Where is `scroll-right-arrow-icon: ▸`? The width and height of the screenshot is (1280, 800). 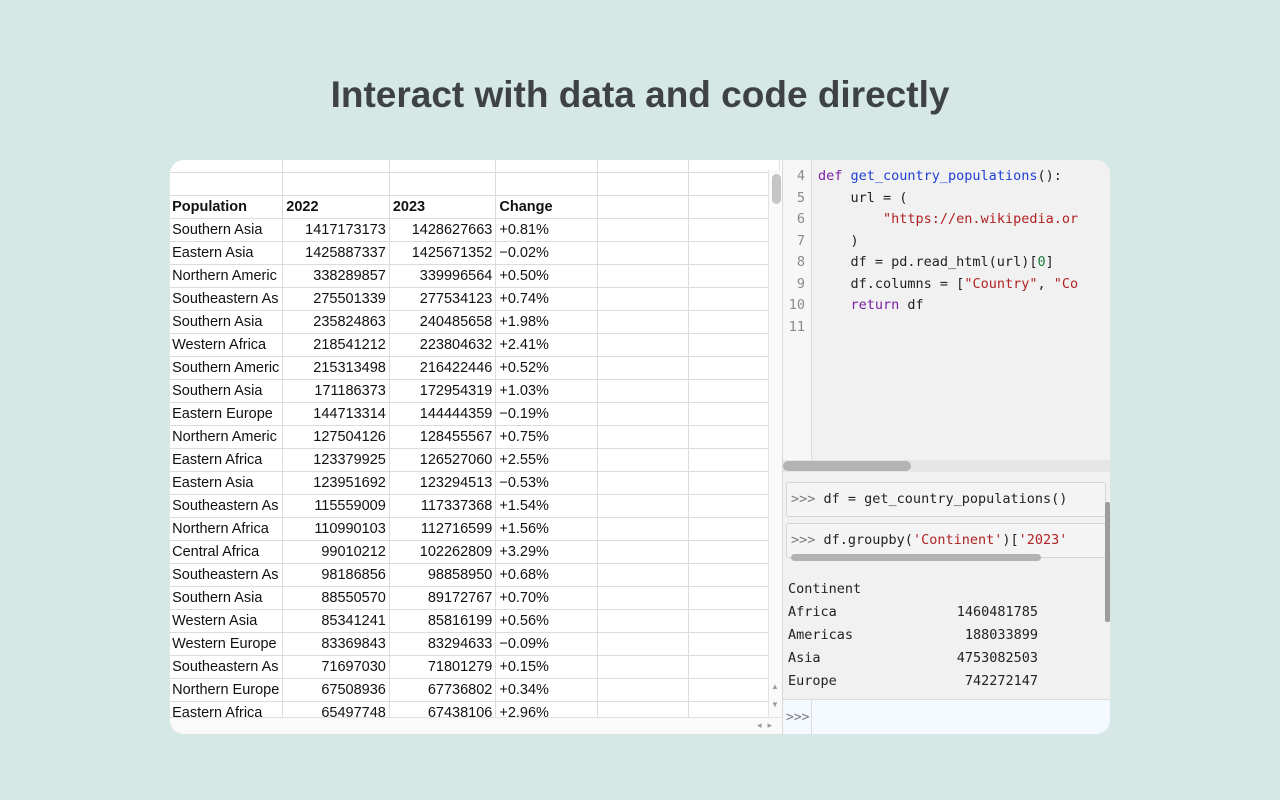
scroll-right-arrow-icon: ▸ is located at coordinates (772, 725).